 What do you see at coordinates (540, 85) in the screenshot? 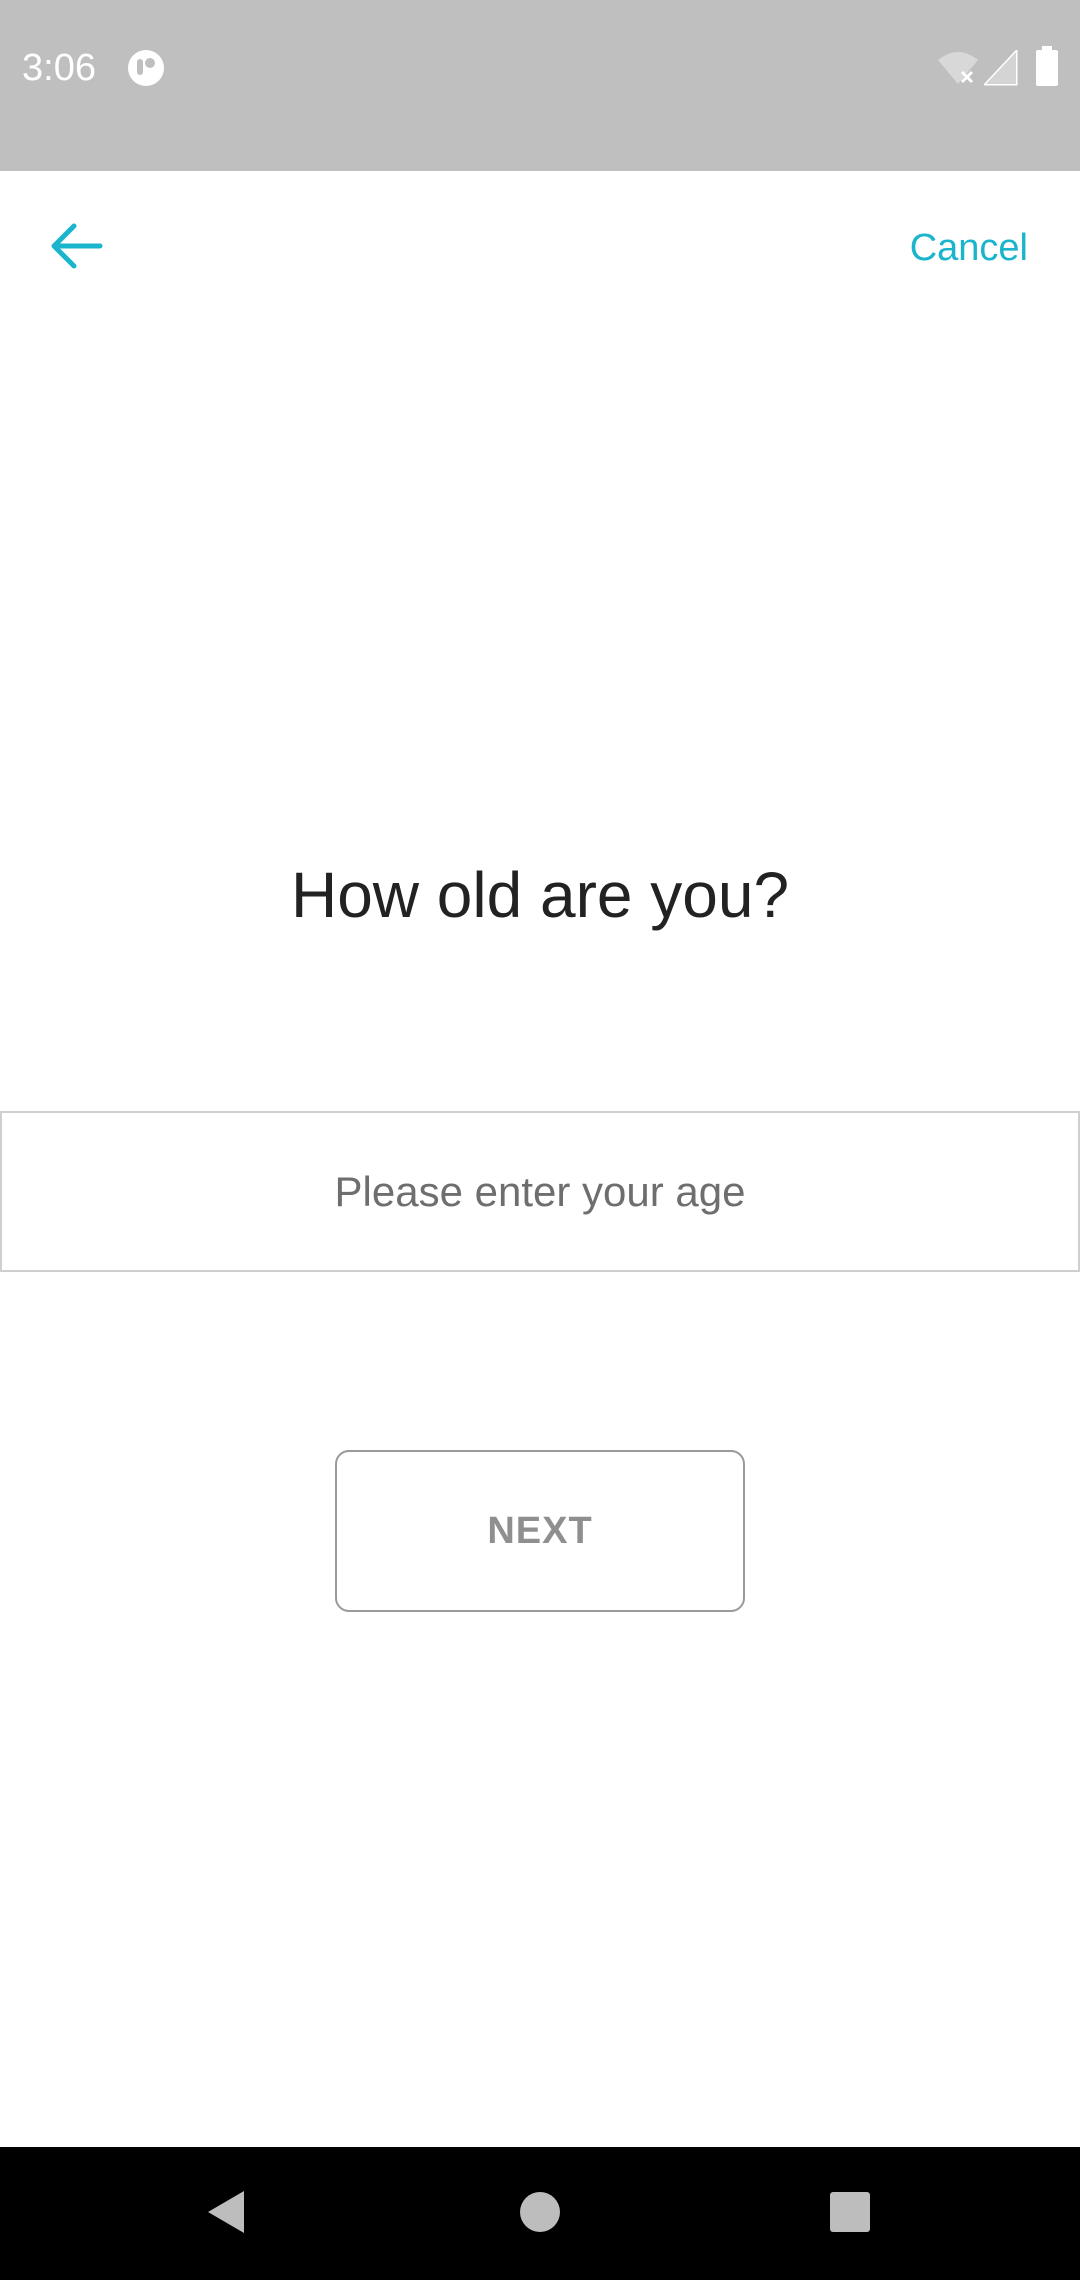
I see `status-bar: 3:06` at bounding box center [540, 85].